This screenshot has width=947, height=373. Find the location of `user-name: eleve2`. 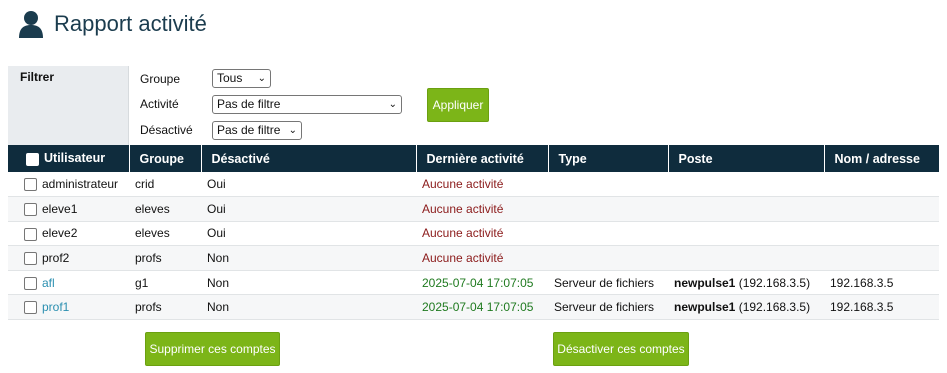

user-name: eleve2 is located at coordinates (60, 233).